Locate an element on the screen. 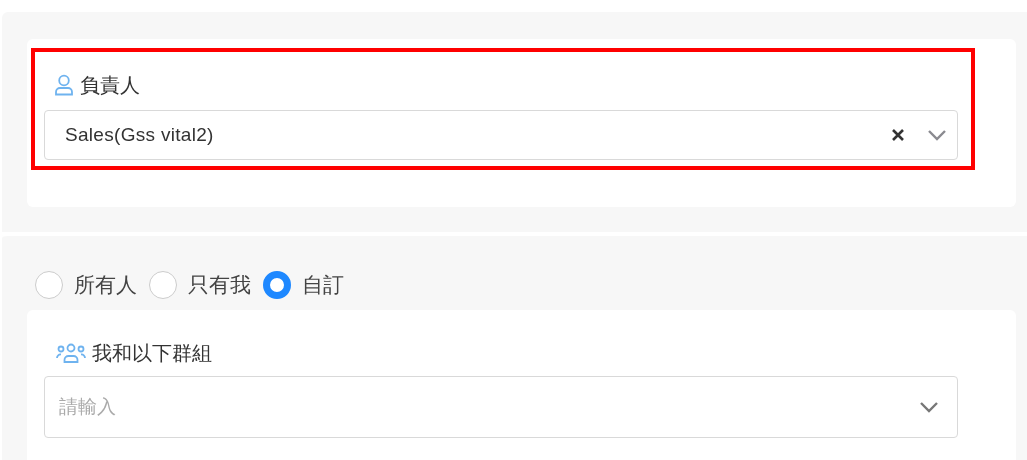 This screenshot has height=460, width=1027. group-input: 請輸入 is located at coordinates (489, 407).